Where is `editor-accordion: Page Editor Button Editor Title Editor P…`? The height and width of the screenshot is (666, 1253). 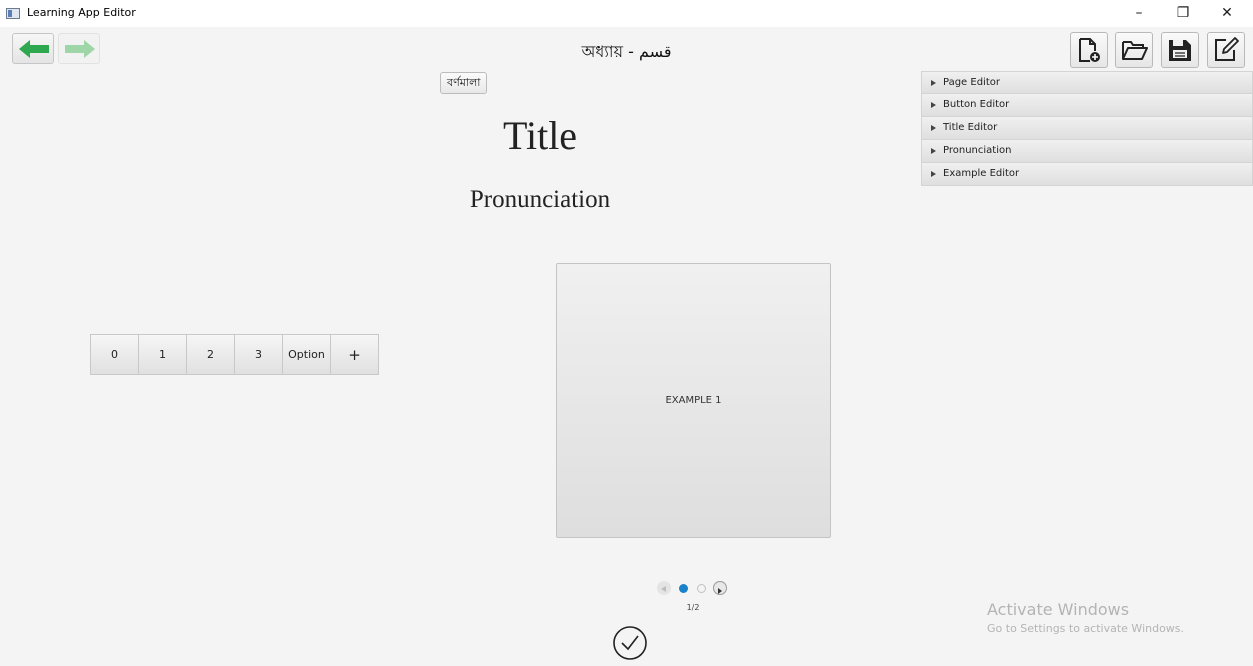
editor-accordion: Page Editor Button Editor Title Editor P… is located at coordinates (1087, 128).